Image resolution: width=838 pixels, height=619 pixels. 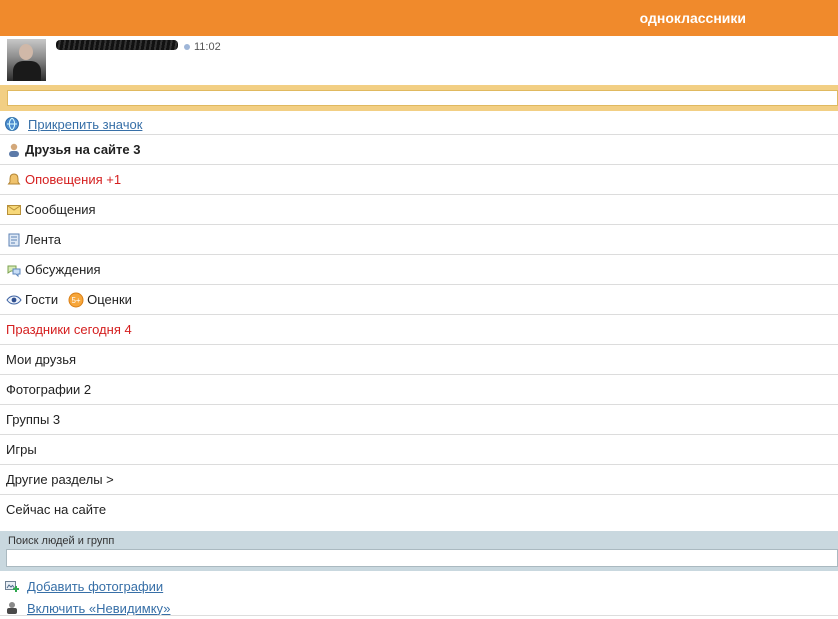 I want to click on menu-online-now: Сейчас на сайте, so click(x=419, y=509).